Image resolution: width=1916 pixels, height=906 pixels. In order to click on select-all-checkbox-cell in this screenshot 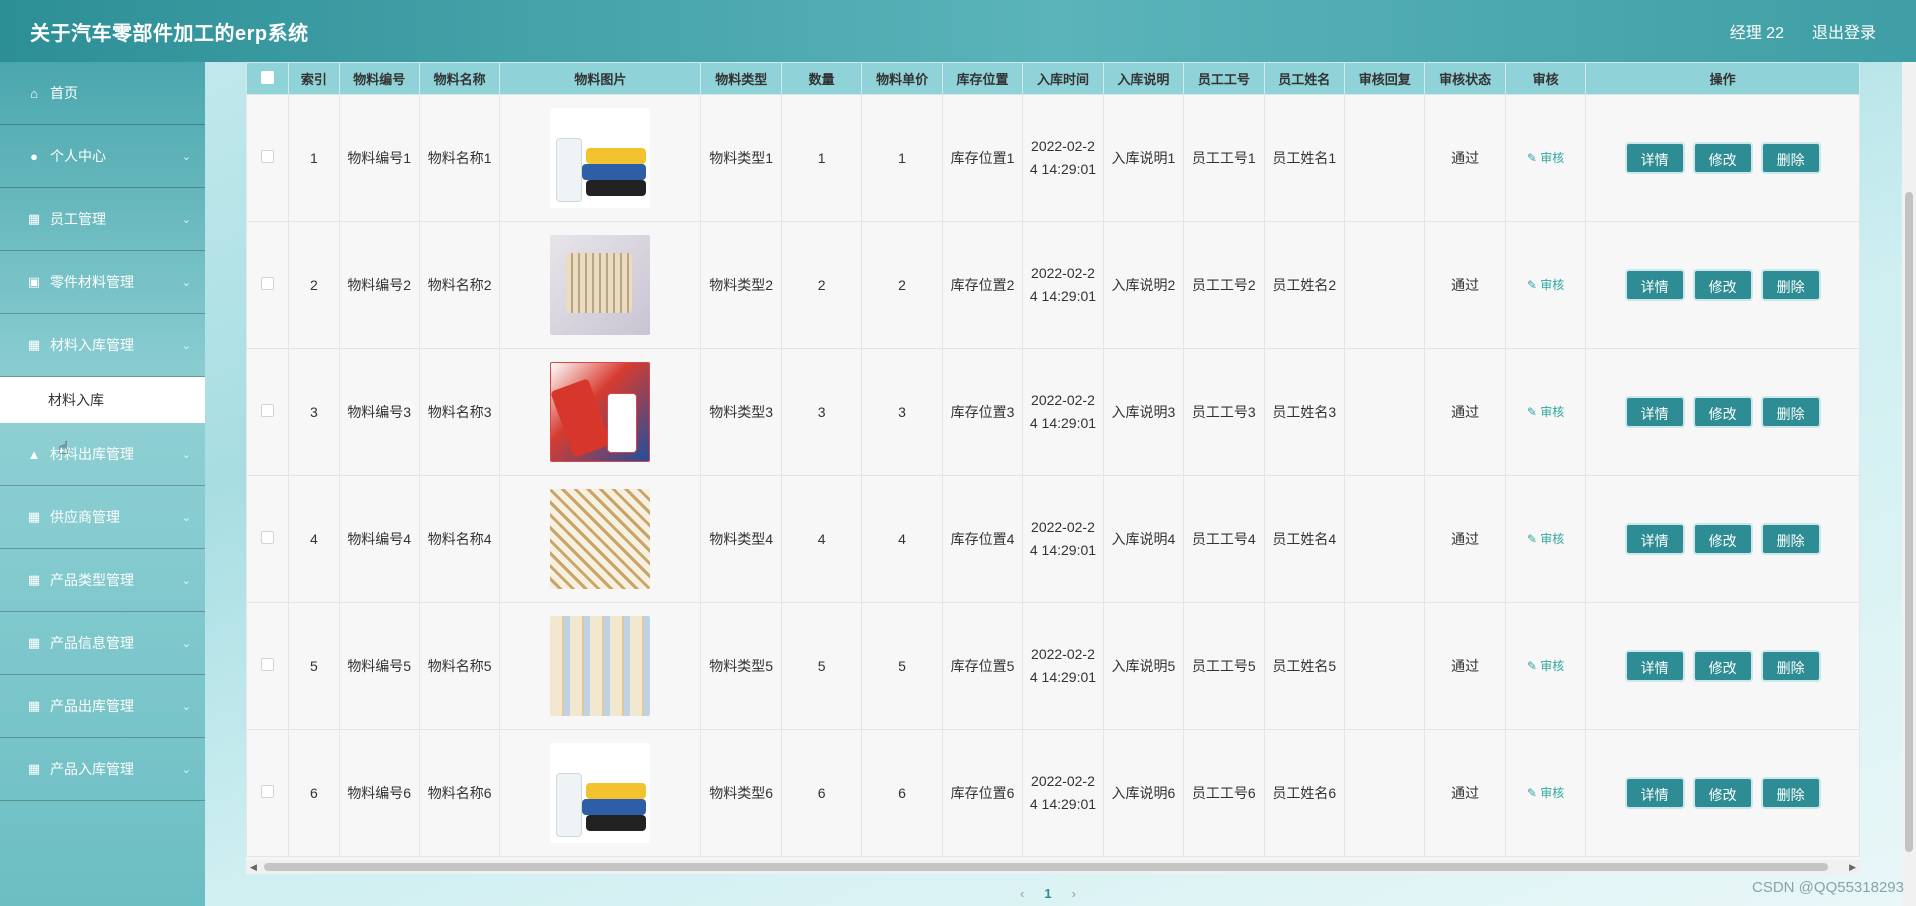, I will do `click(267, 78)`.